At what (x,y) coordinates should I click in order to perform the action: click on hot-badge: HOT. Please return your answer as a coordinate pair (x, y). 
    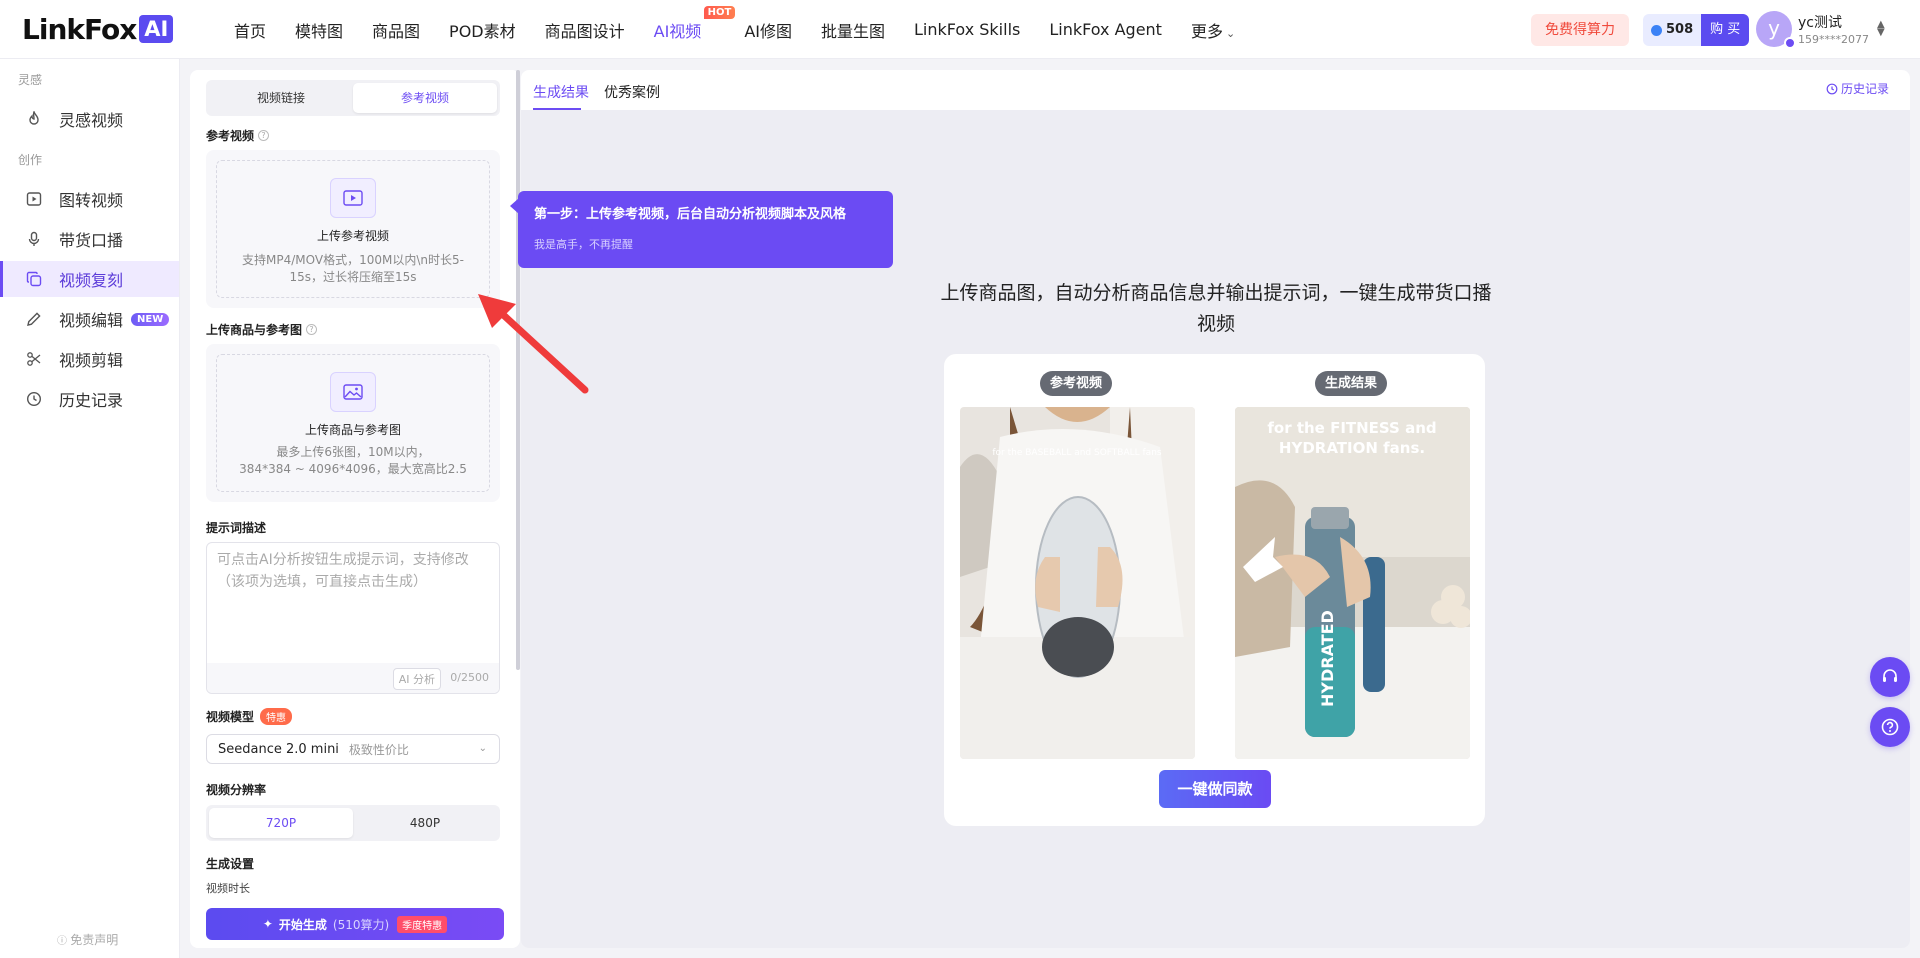
    Looking at the image, I should click on (719, 12).